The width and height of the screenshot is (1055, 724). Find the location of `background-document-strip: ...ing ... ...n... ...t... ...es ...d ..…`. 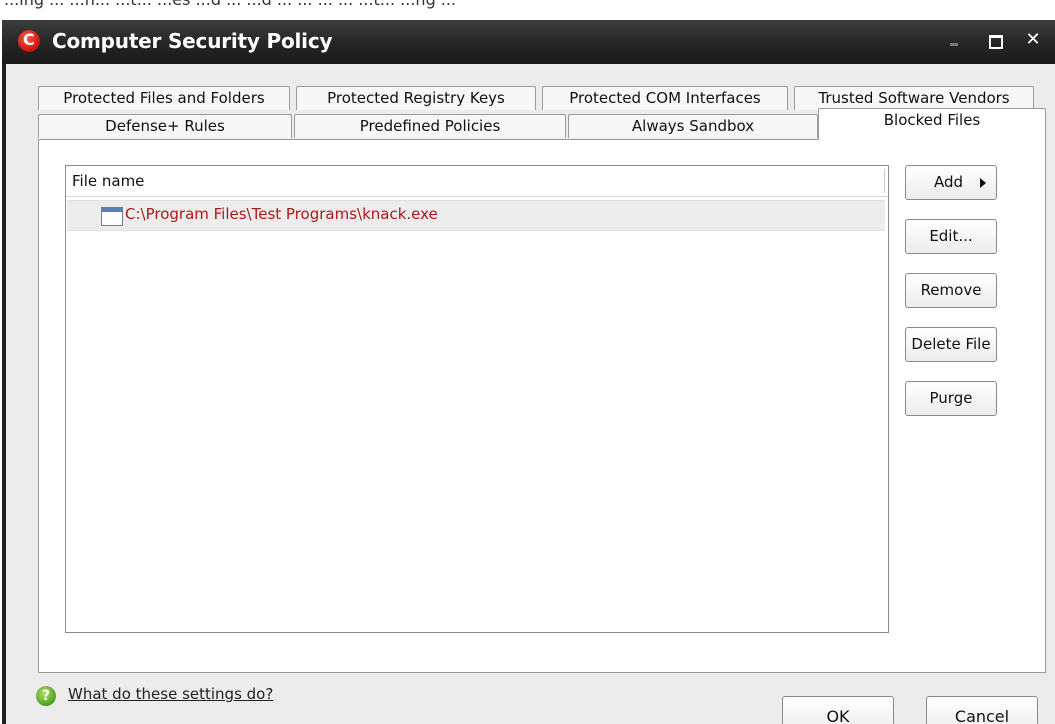

background-document-strip: ...ing ... ...n... ...t... ...es ...d ..… is located at coordinates (527, 10).